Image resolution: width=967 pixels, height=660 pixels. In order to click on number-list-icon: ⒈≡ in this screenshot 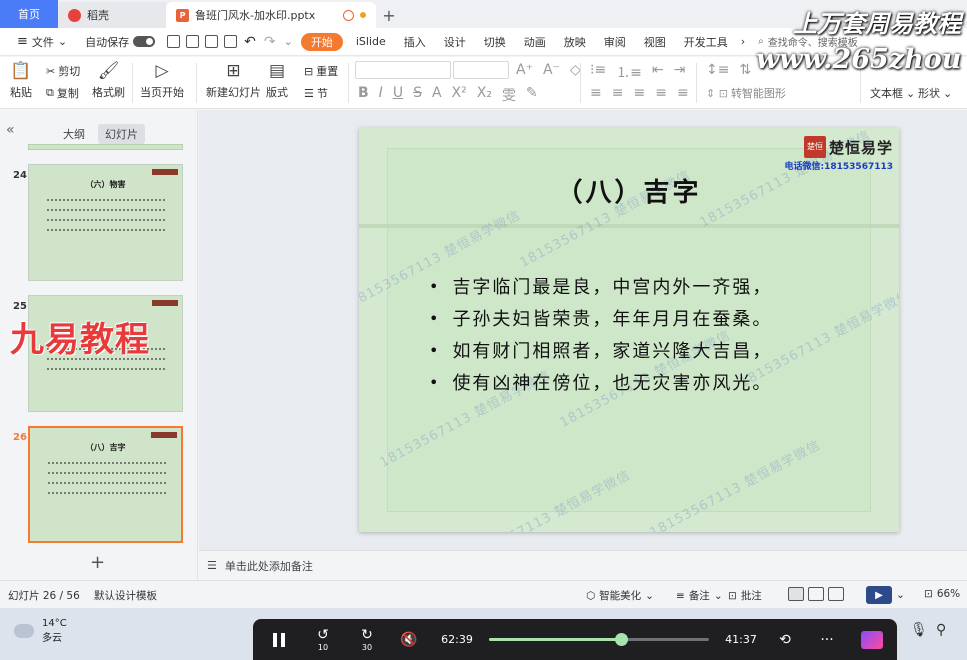, I will do `click(629, 72)`.